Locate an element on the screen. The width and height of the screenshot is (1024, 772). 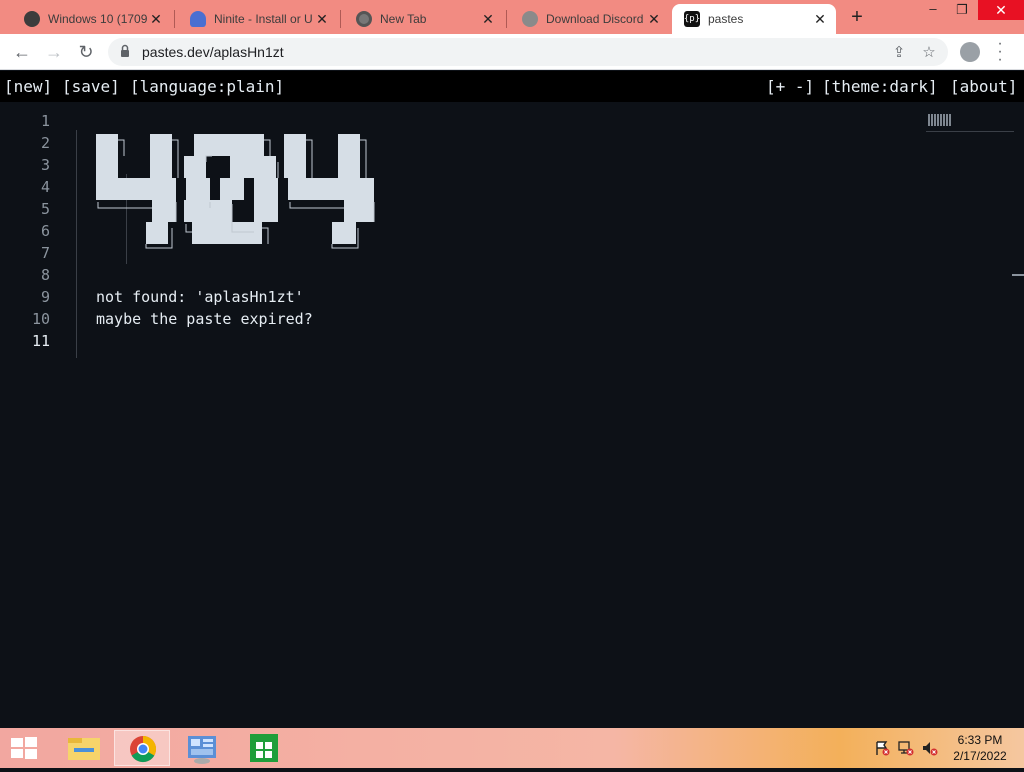
forward-button: → is located at coordinates (54, 52).